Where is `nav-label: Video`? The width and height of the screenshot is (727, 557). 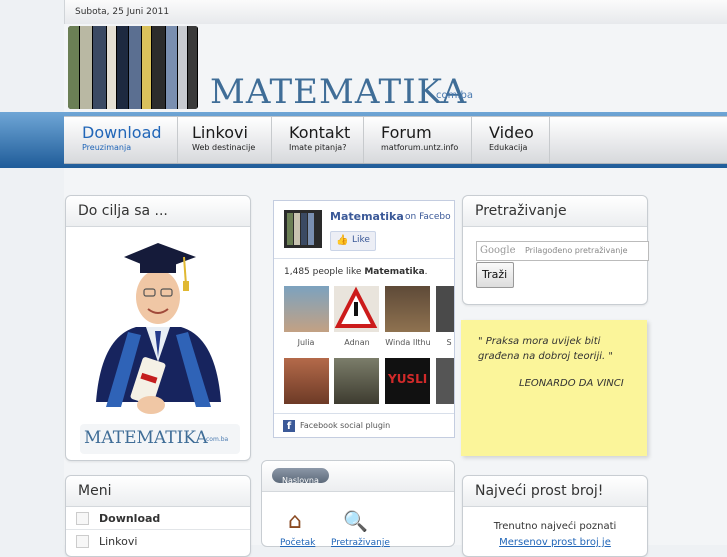
nav-label: Video is located at coordinates (511, 132).